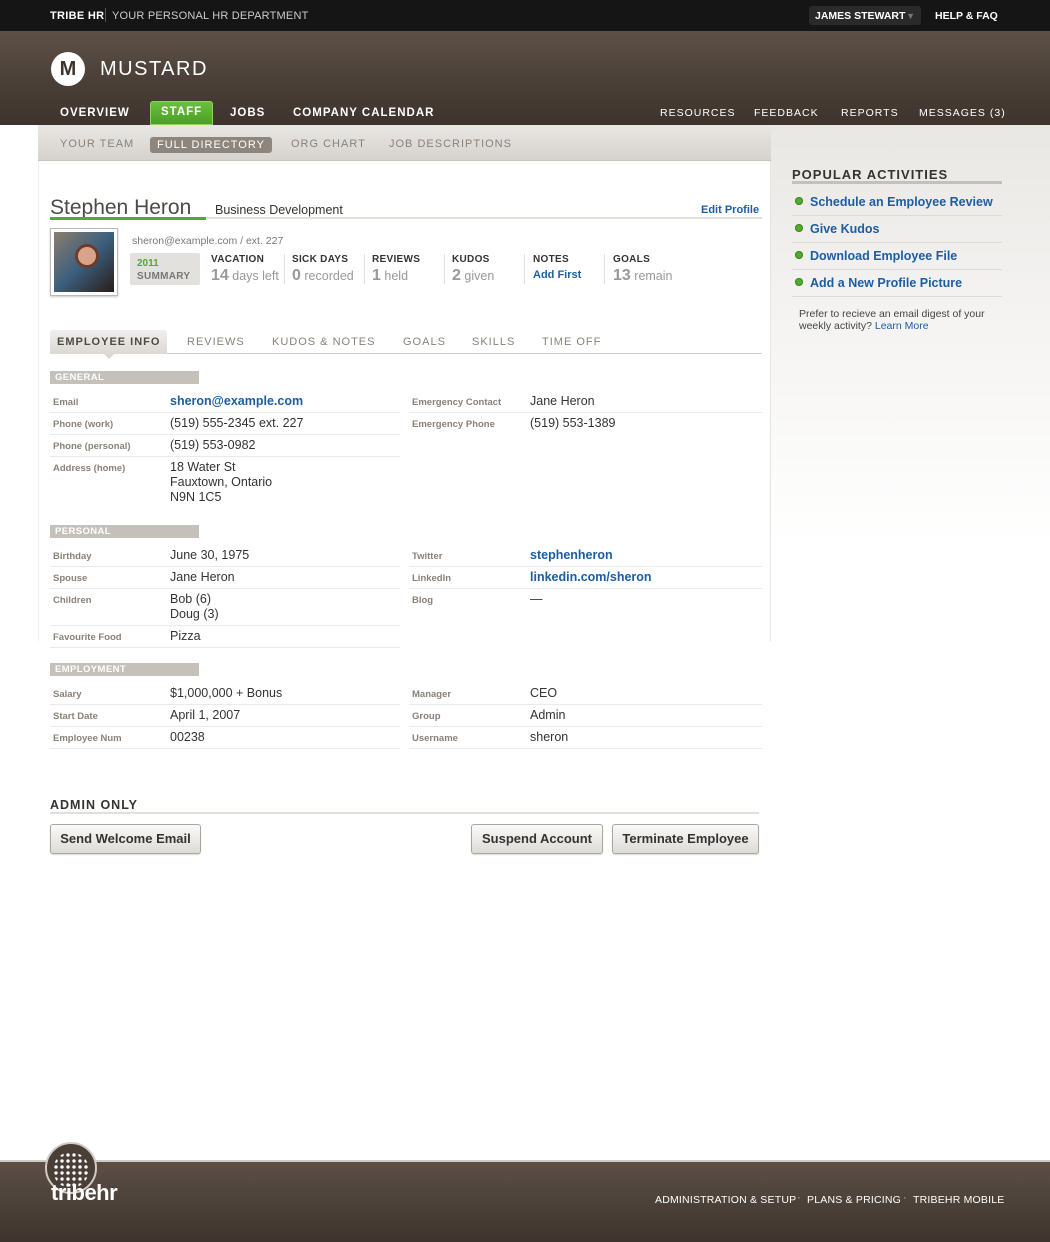 The height and width of the screenshot is (1242, 1050). What do you see at coordinates (844, 229) in the screenshot?
I see `activity-label: Give Kudos` at bounding box center [844, 229].